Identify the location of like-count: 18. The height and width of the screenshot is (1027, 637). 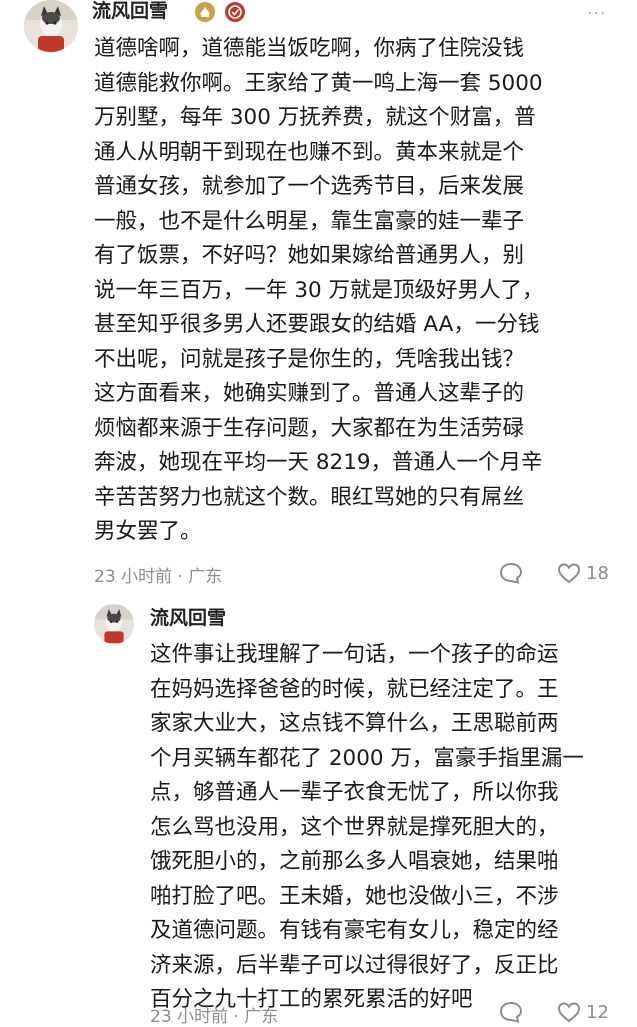
(597, 573).